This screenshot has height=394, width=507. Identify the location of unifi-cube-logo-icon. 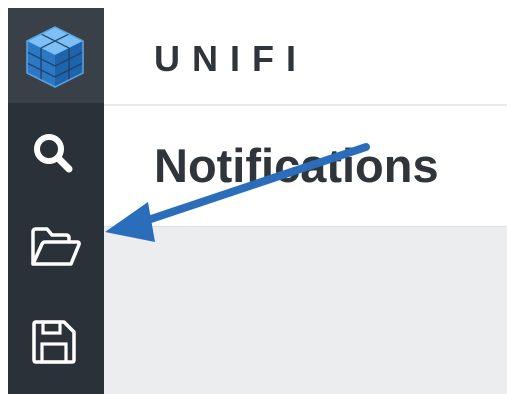
(55, 57).